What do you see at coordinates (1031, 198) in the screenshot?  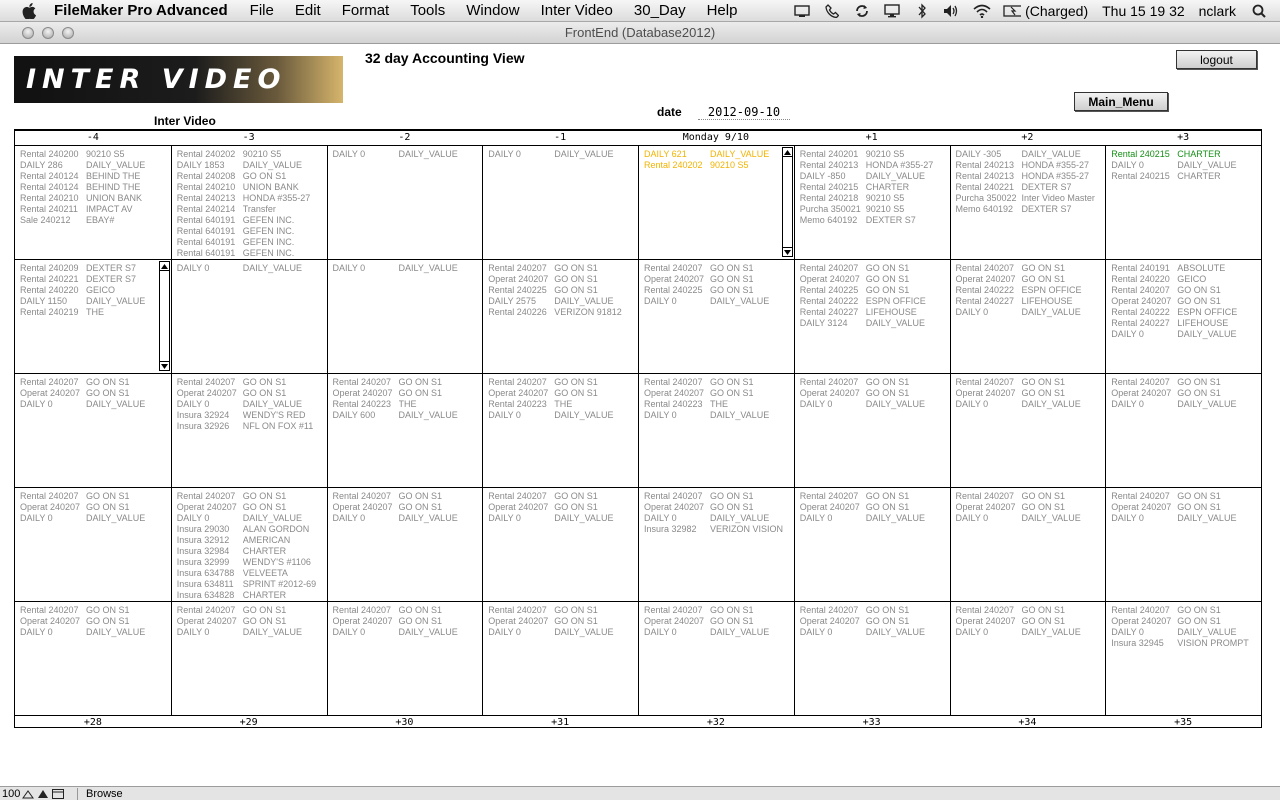 I see `transaction-entry: Purcha 350022 Inter Video Master` at bounding box center [1031, 198].